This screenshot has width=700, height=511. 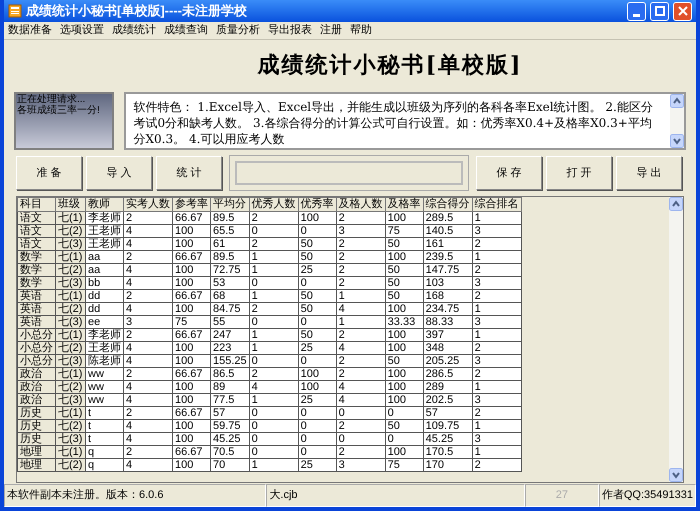 I want to click on toolbar-button: 导 出, so click(x=649, y=173).